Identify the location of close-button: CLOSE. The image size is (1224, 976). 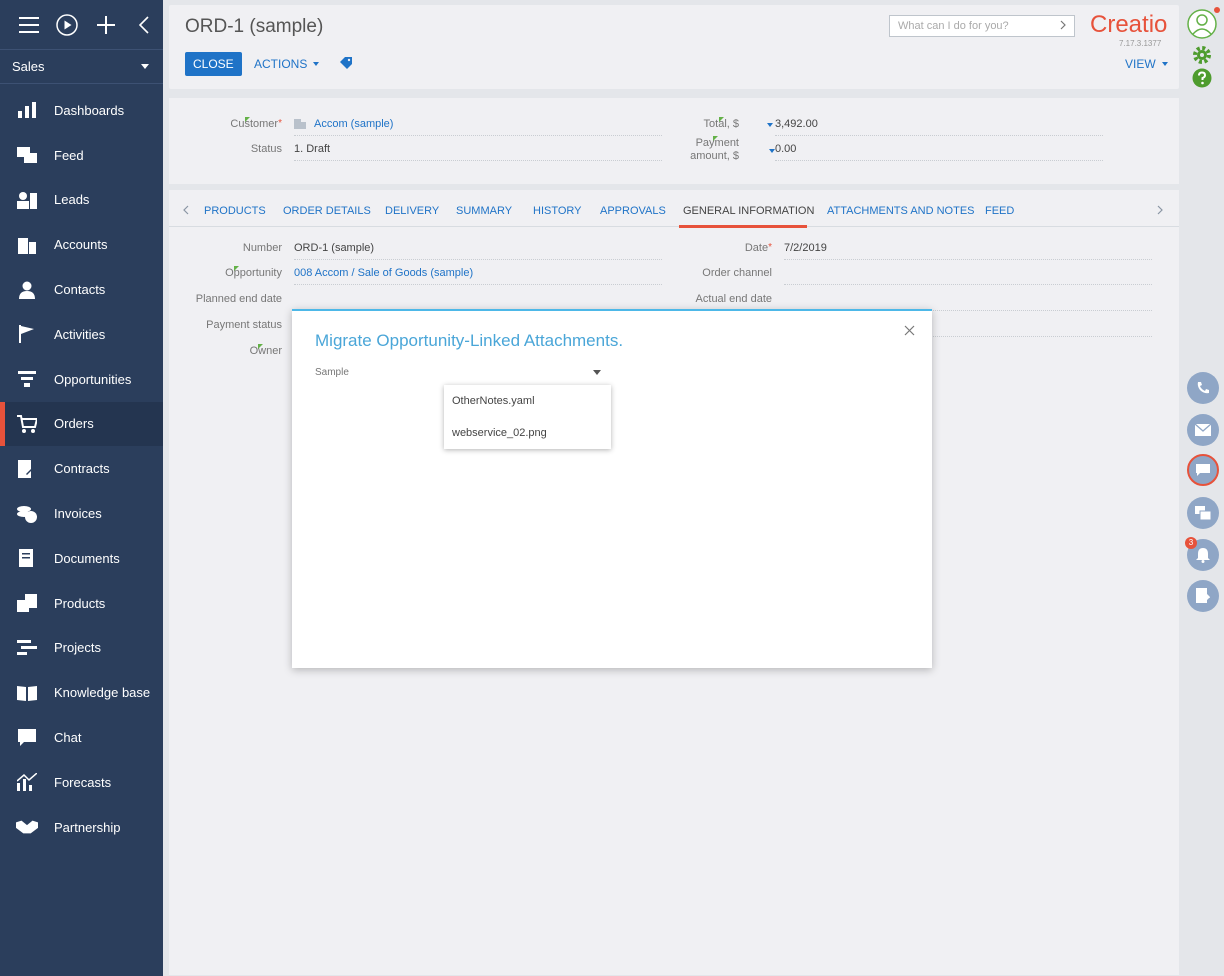
(213, 64).